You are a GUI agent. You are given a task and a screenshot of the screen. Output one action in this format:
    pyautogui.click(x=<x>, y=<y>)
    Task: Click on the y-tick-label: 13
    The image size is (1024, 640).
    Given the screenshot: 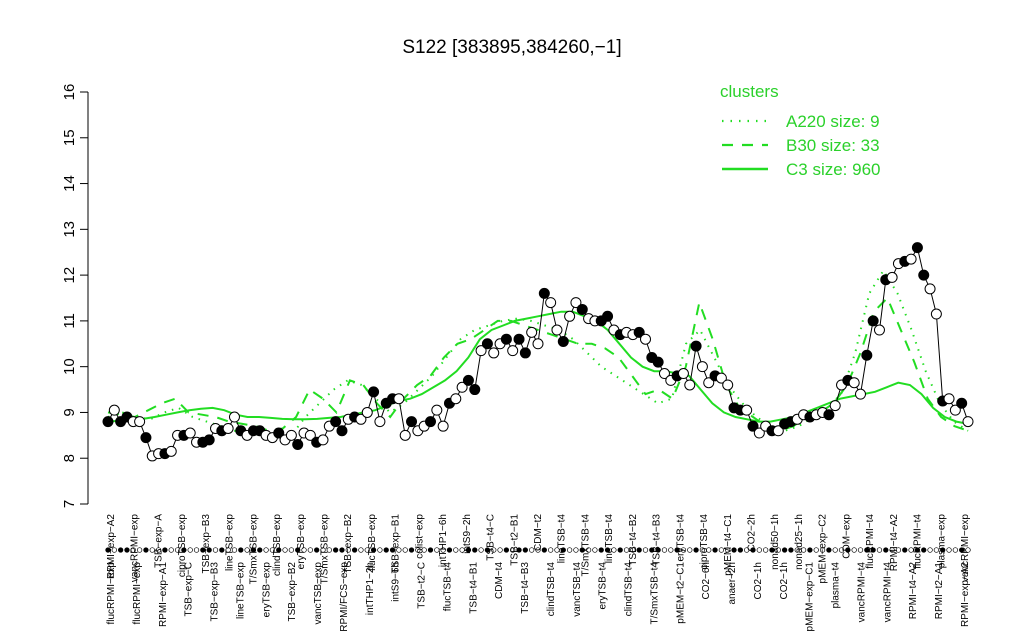 What is the action you would take?
    pyautogui.click(x=69, y=229)
    